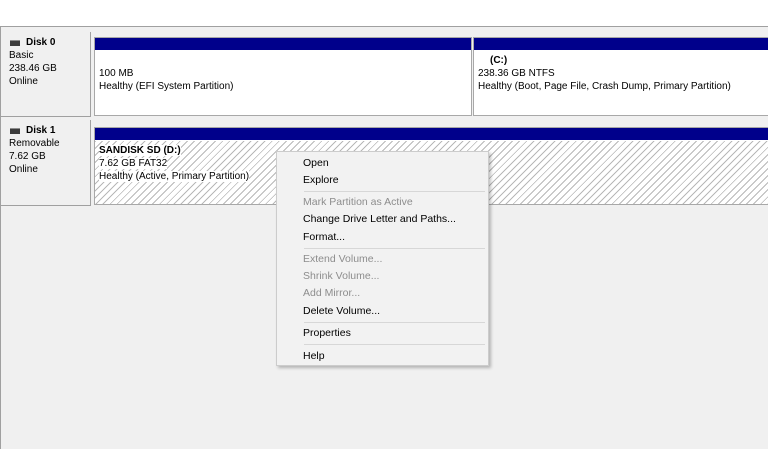 This screenshot has height=449, width=768. Describe the element at coordinates (621, 44) in the screenshot. I see `partition-c-header` at that location.